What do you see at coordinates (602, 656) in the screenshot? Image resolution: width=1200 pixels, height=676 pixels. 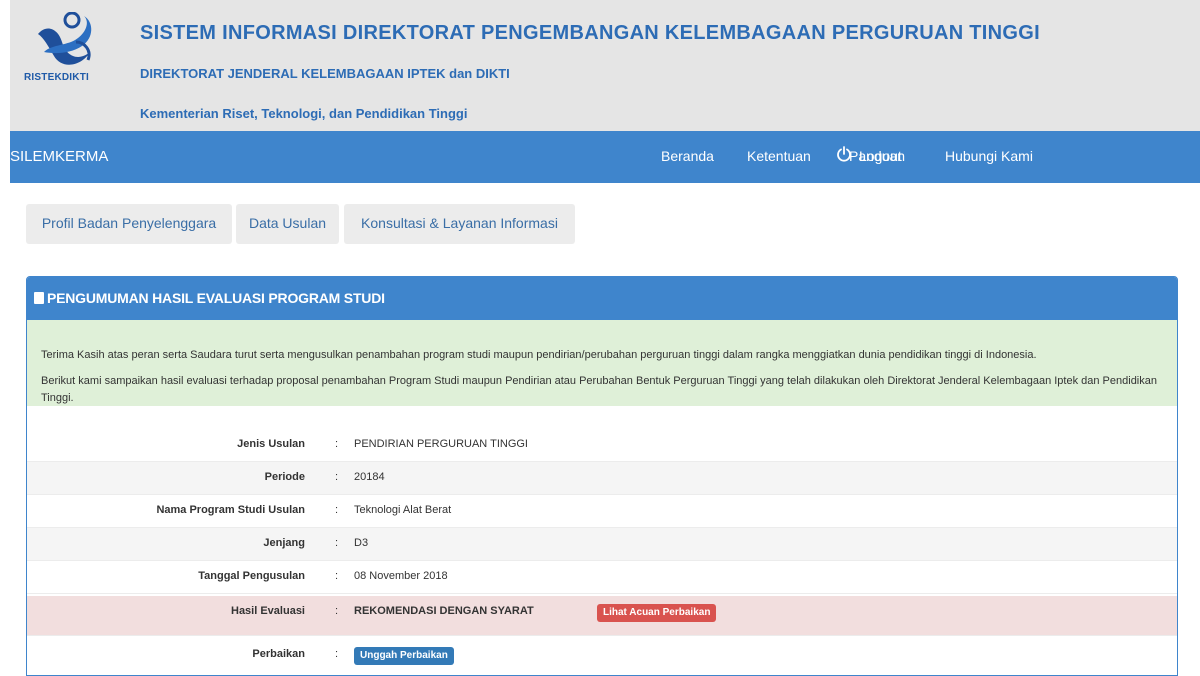 I see `row-perbaikan: Perbaikan : Unggah Perbaikan` at bounding box center [602, 656].